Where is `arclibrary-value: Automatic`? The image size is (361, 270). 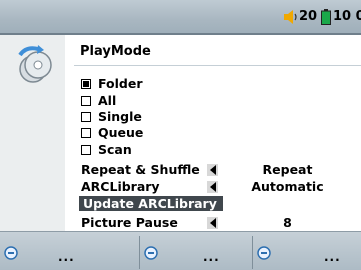
arclibrary-value: Automatic is located at coordinates (287, 186).